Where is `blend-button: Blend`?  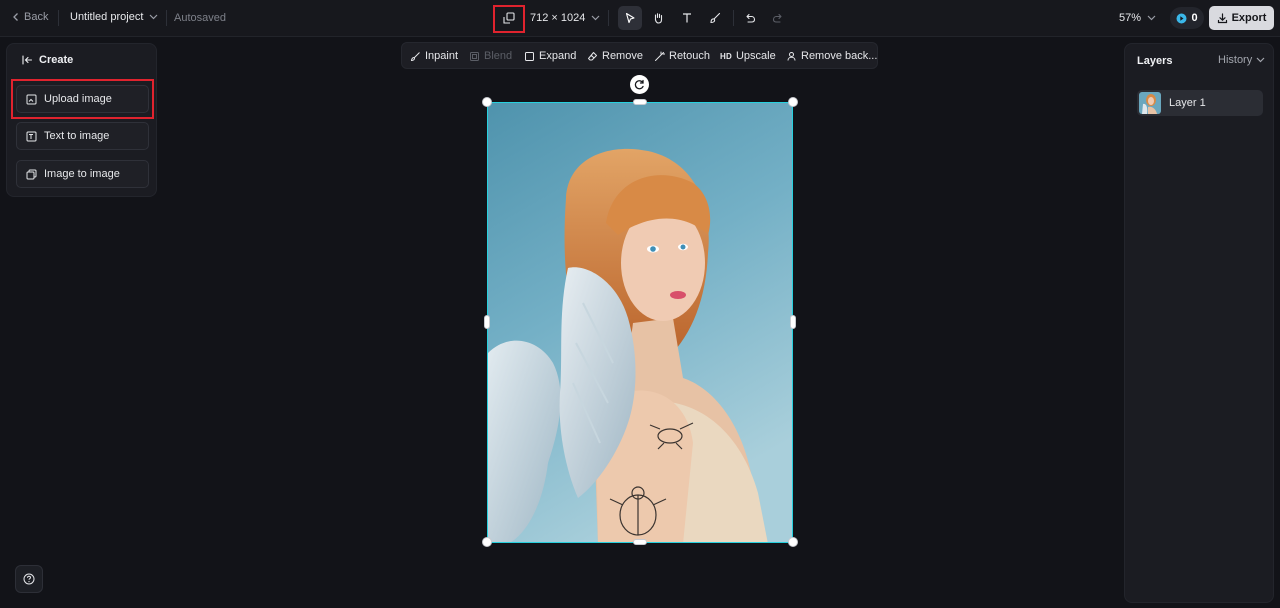 blend-button: Blend is located at coordinates (490, 56).